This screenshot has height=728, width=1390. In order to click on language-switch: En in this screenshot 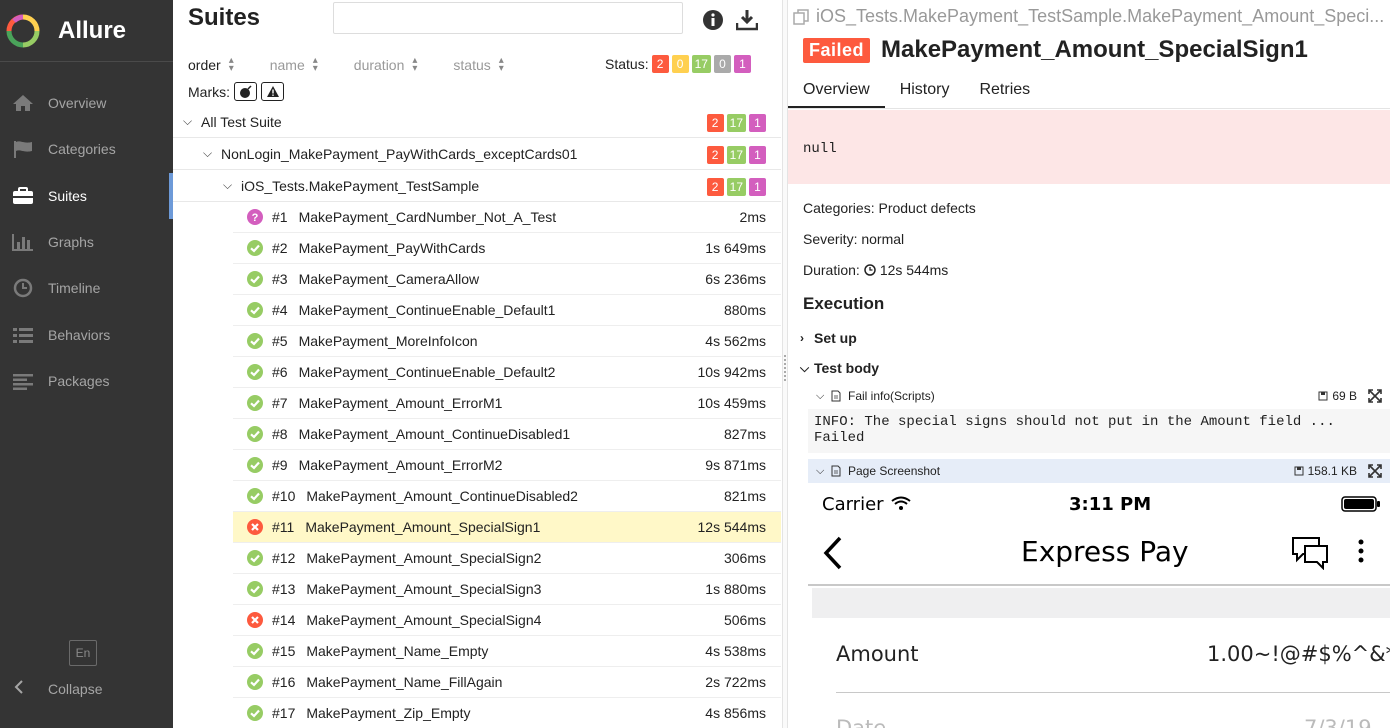, I will do `click(83, 653)`.